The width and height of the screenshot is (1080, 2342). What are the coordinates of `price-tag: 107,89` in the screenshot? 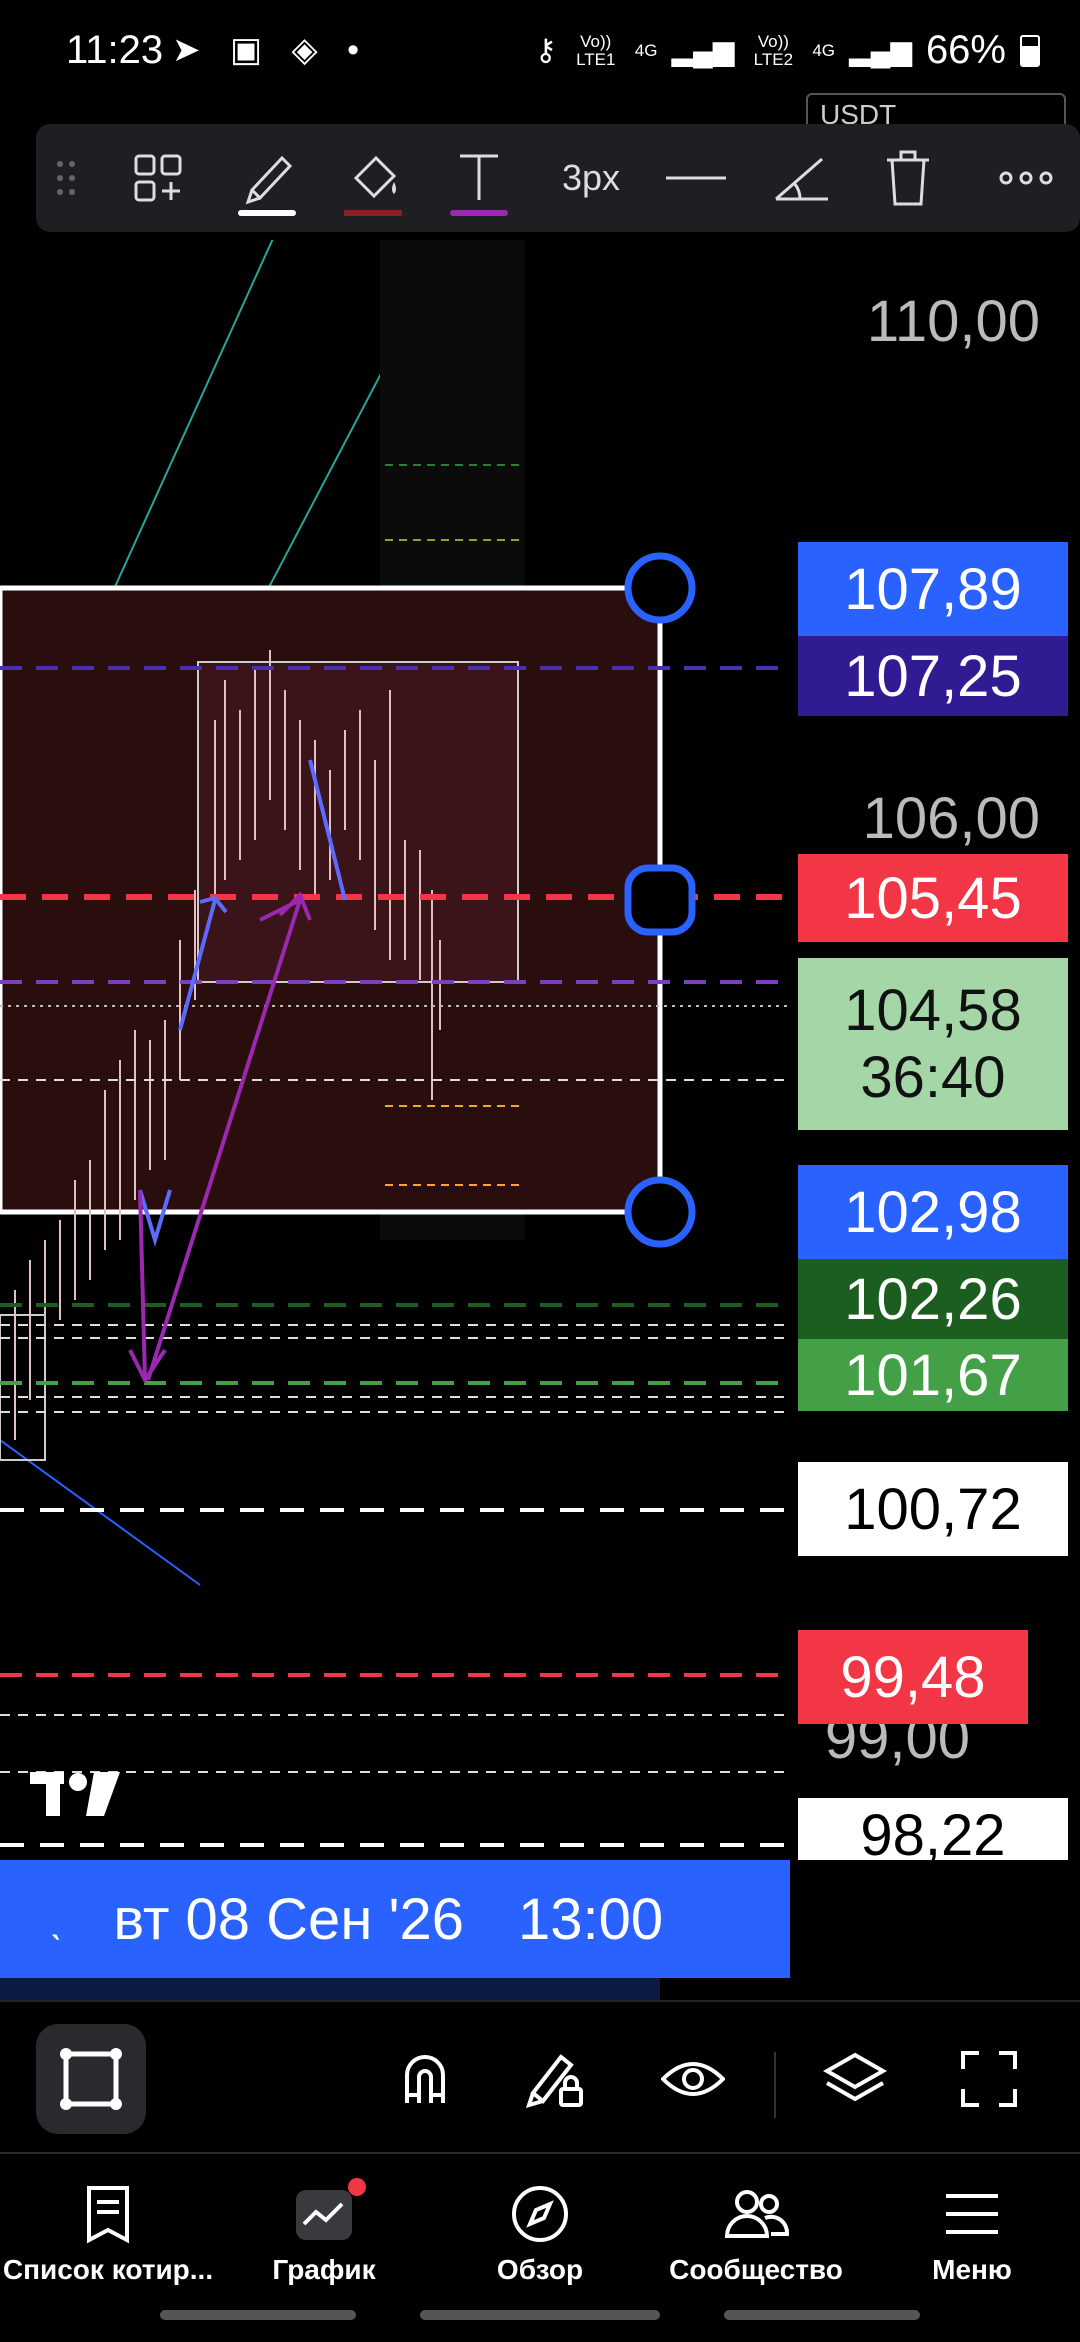 It's located at (933, 589).